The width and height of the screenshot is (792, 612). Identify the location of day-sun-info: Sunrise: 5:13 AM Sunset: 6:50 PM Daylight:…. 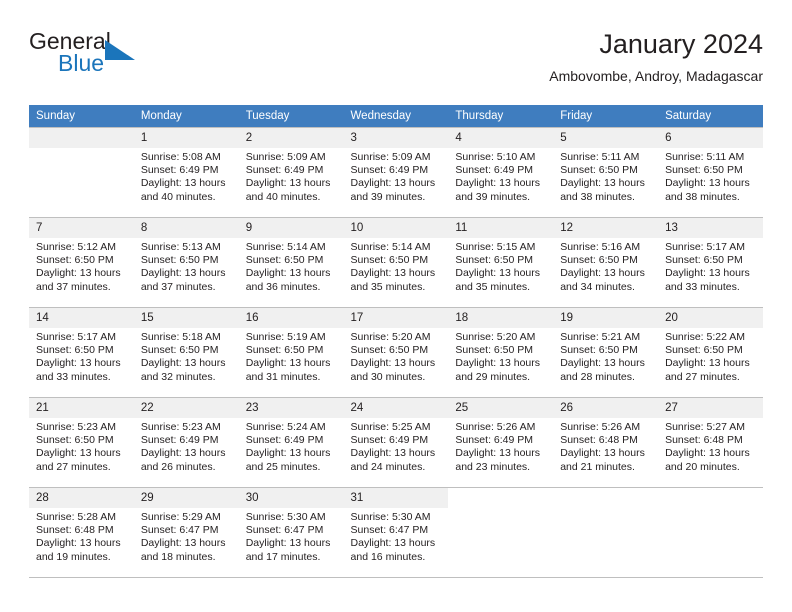
(186, 266).